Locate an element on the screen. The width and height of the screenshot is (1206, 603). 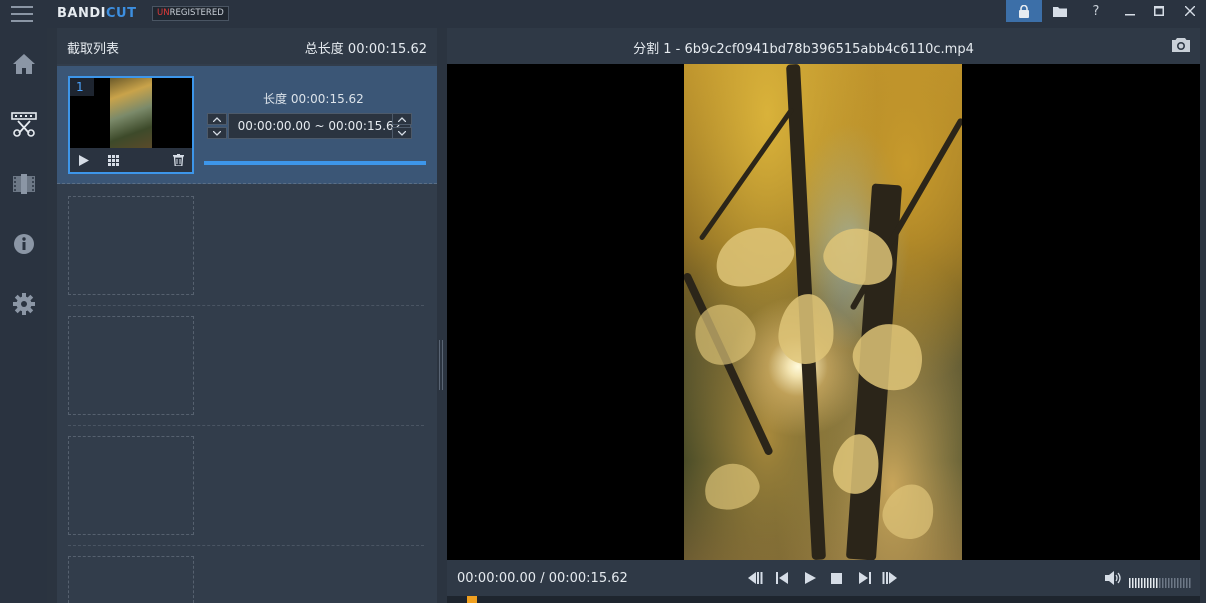
help-button: ? is located at coordinates (1096, 11).